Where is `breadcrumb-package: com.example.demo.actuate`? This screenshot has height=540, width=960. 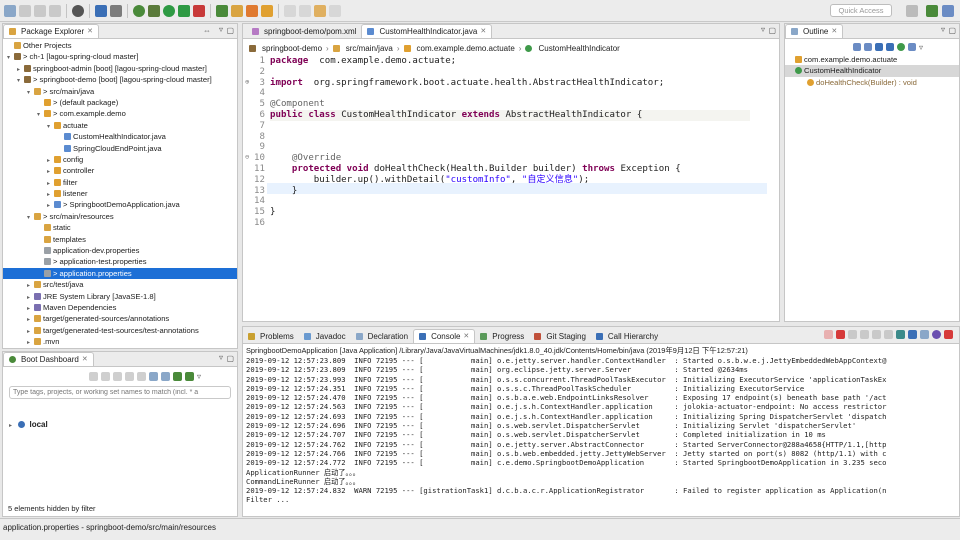
breadcrumb-package: com.example.demo.actuate is located at coordinates (466, 48).